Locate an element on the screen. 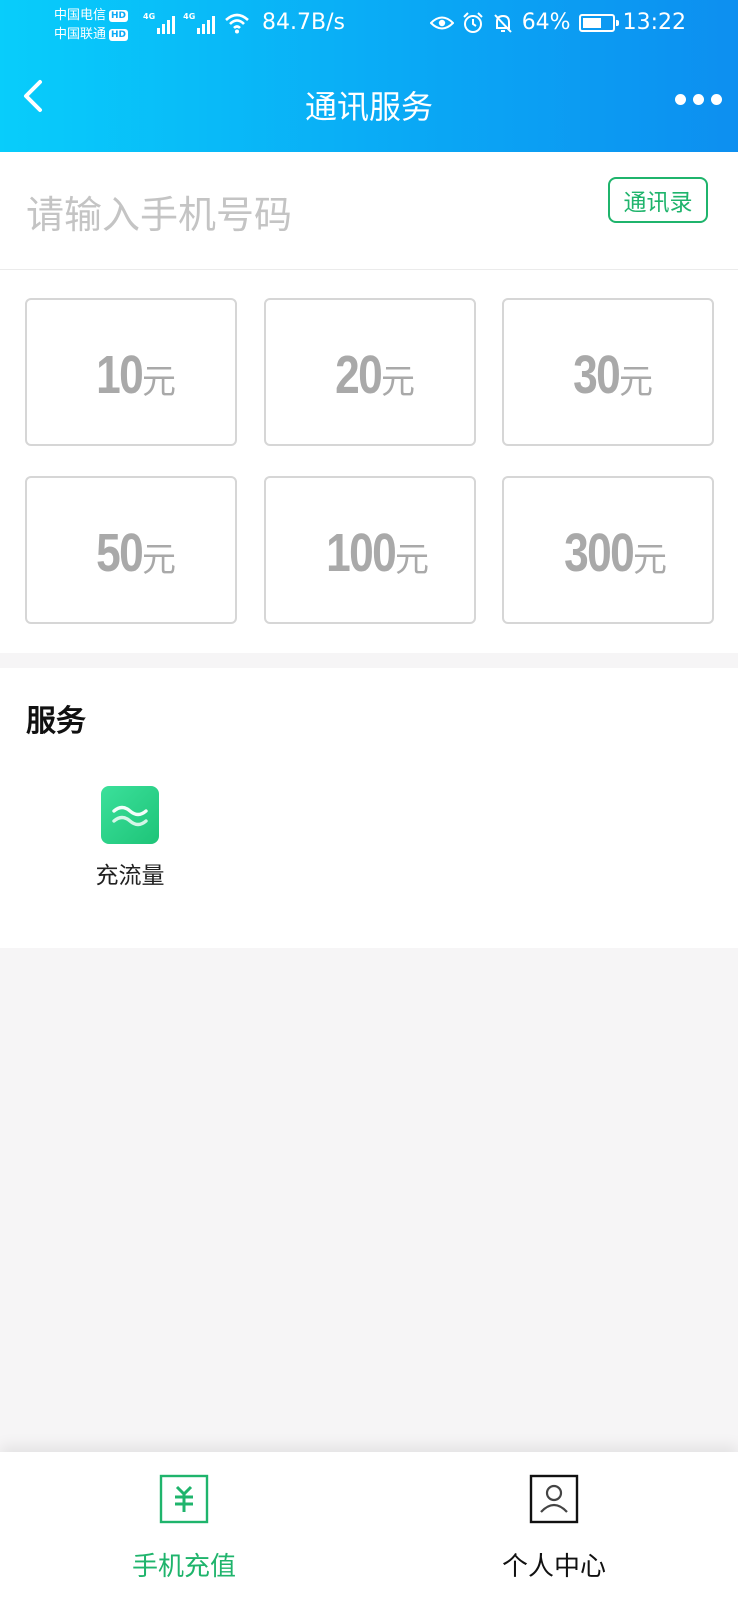  bottom-tab-bar: 手机充值 个人中心 is located at coordinates (369, 1526).